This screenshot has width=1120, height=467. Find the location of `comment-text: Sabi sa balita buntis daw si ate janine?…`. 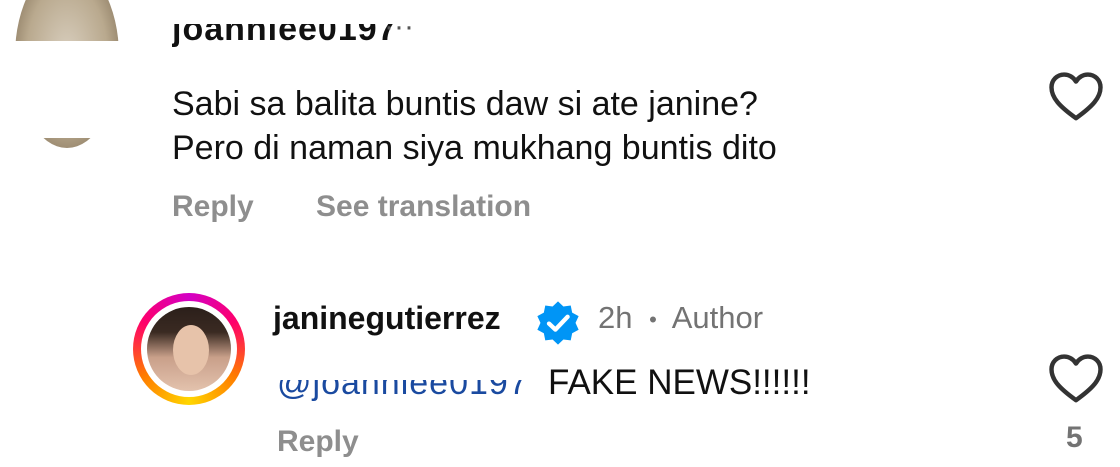

comment-text: Sabi sa balita buntis daw si ate janine?… is located at coordinates (582, 126).